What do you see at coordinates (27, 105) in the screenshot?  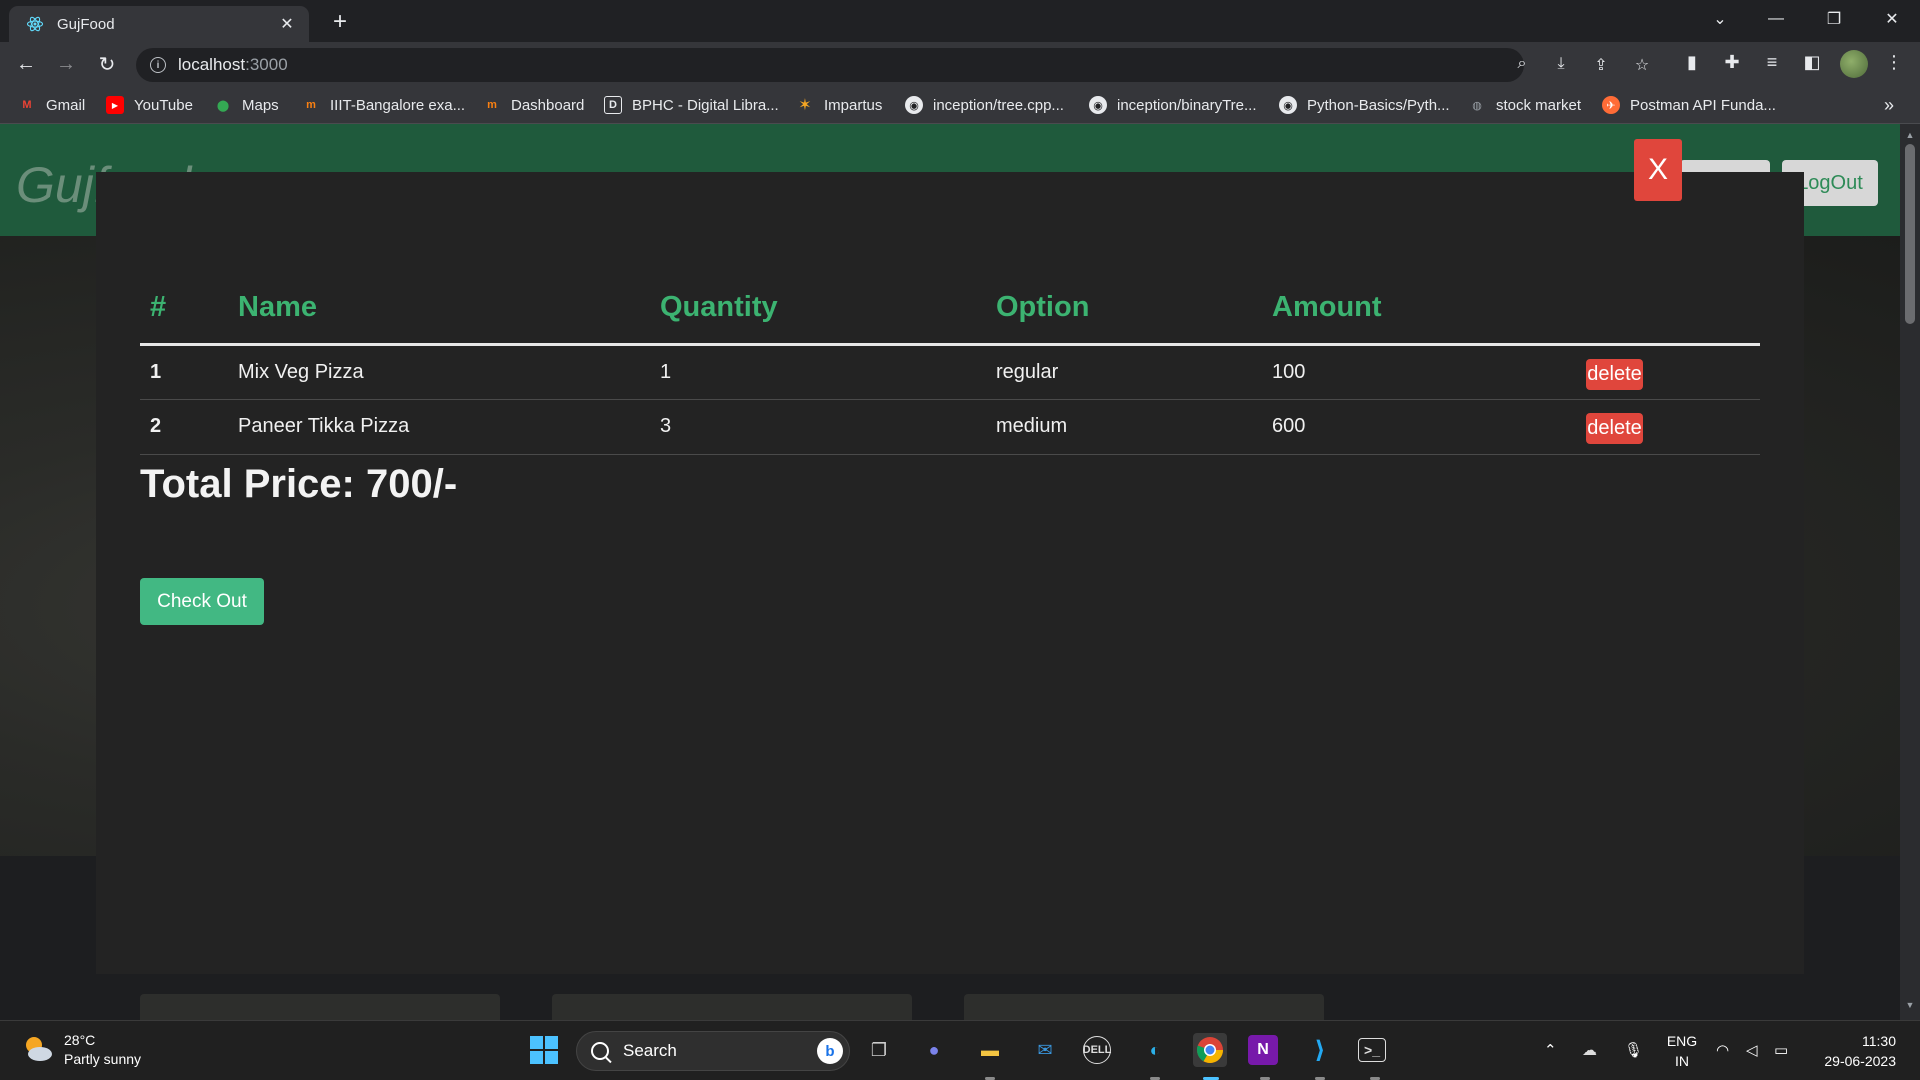 I see `gmail-icon: M` at bounding box center [27, 105].